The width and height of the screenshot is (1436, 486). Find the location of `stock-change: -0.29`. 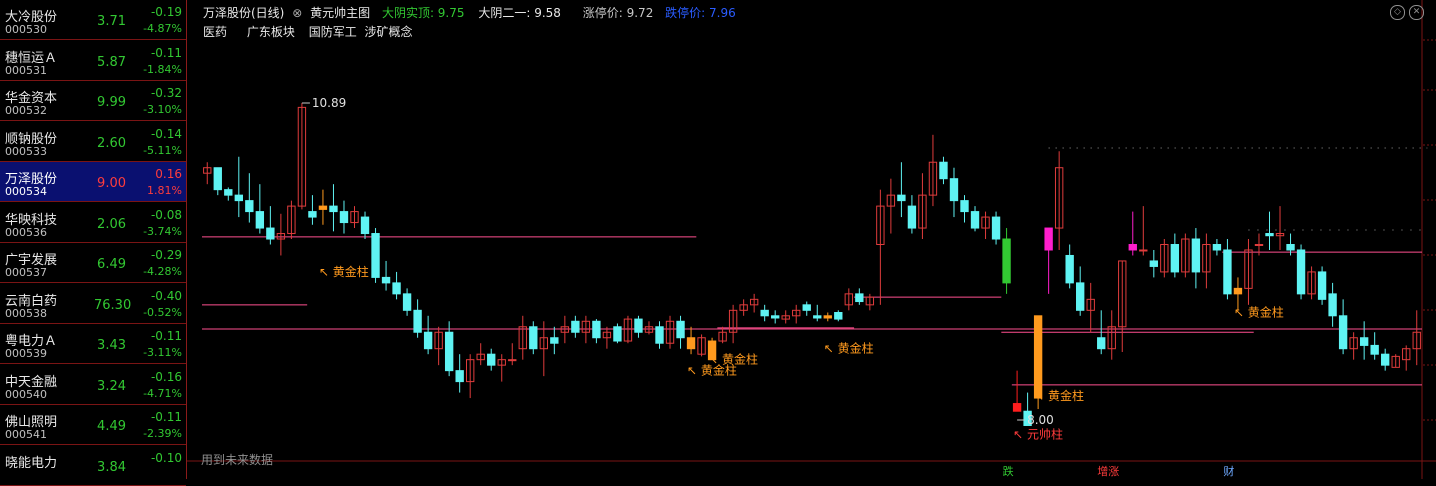

stock-change: -0.29 is located at coordinates (166, 255).